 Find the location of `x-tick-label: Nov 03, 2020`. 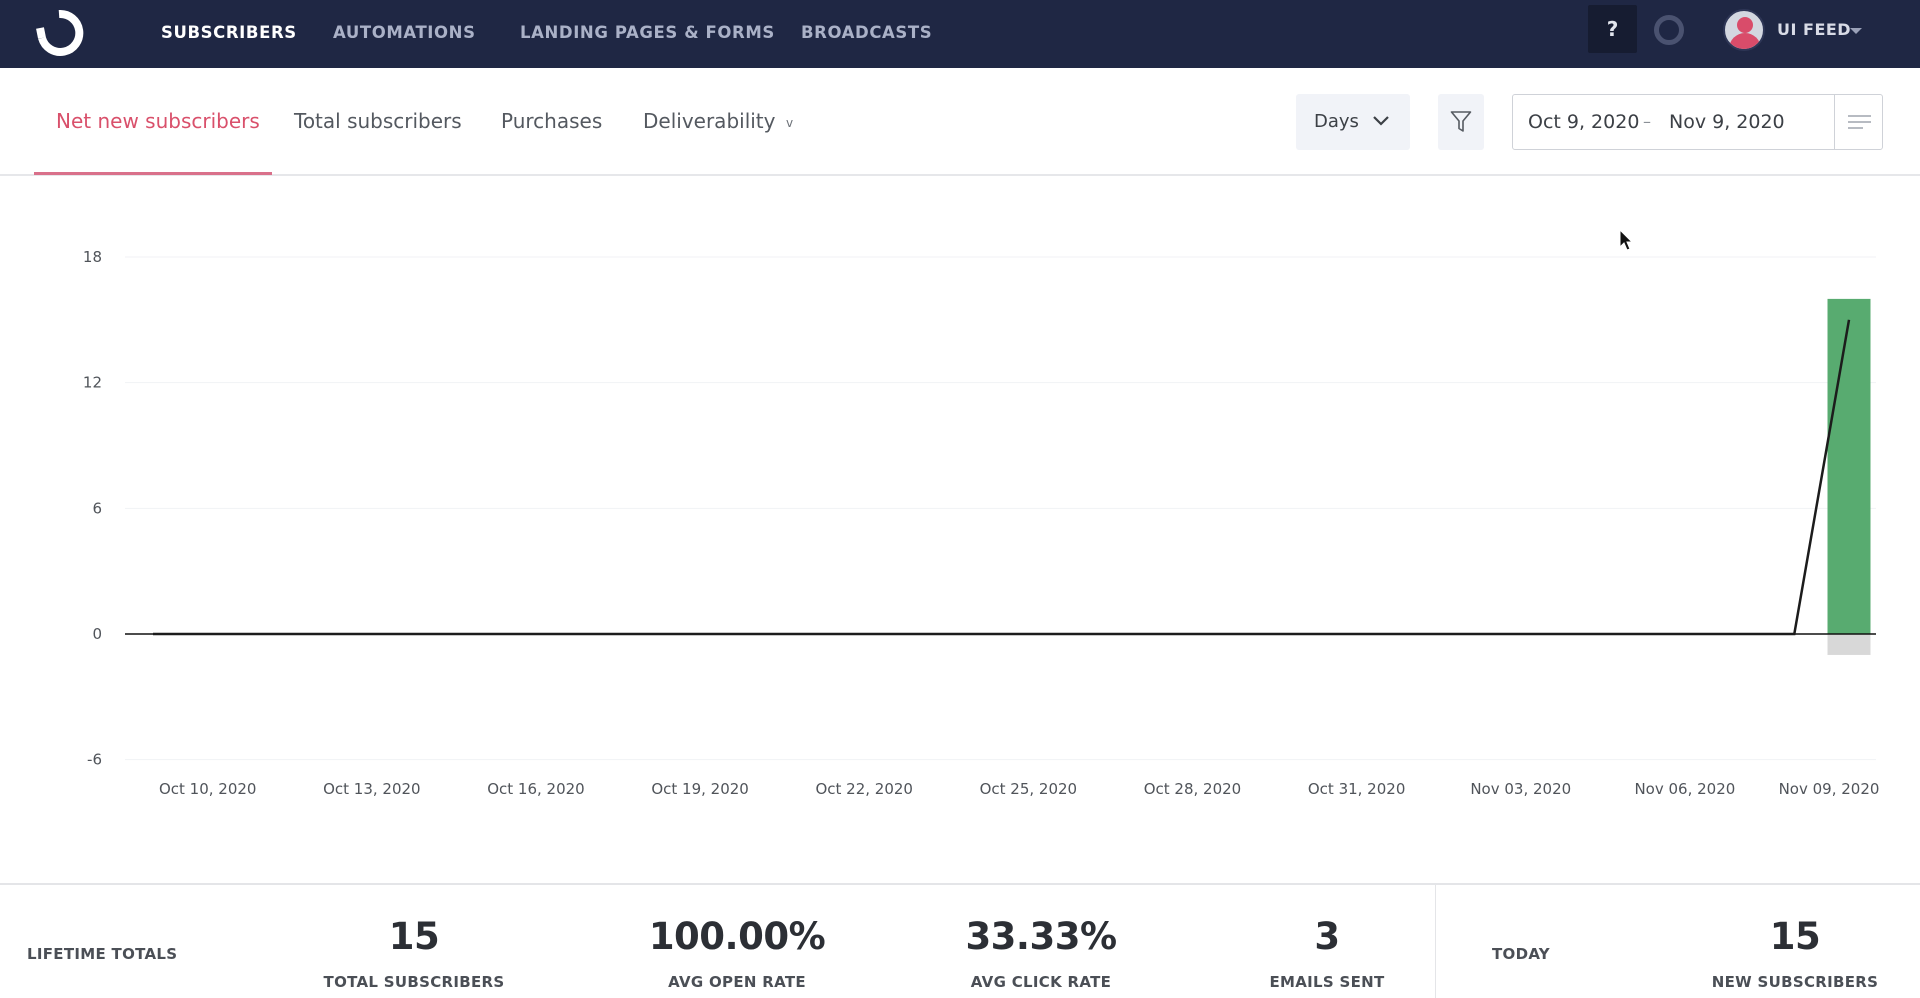

x-tick-label: Nov 03, 2020 is located at coordinates (1520, 789).